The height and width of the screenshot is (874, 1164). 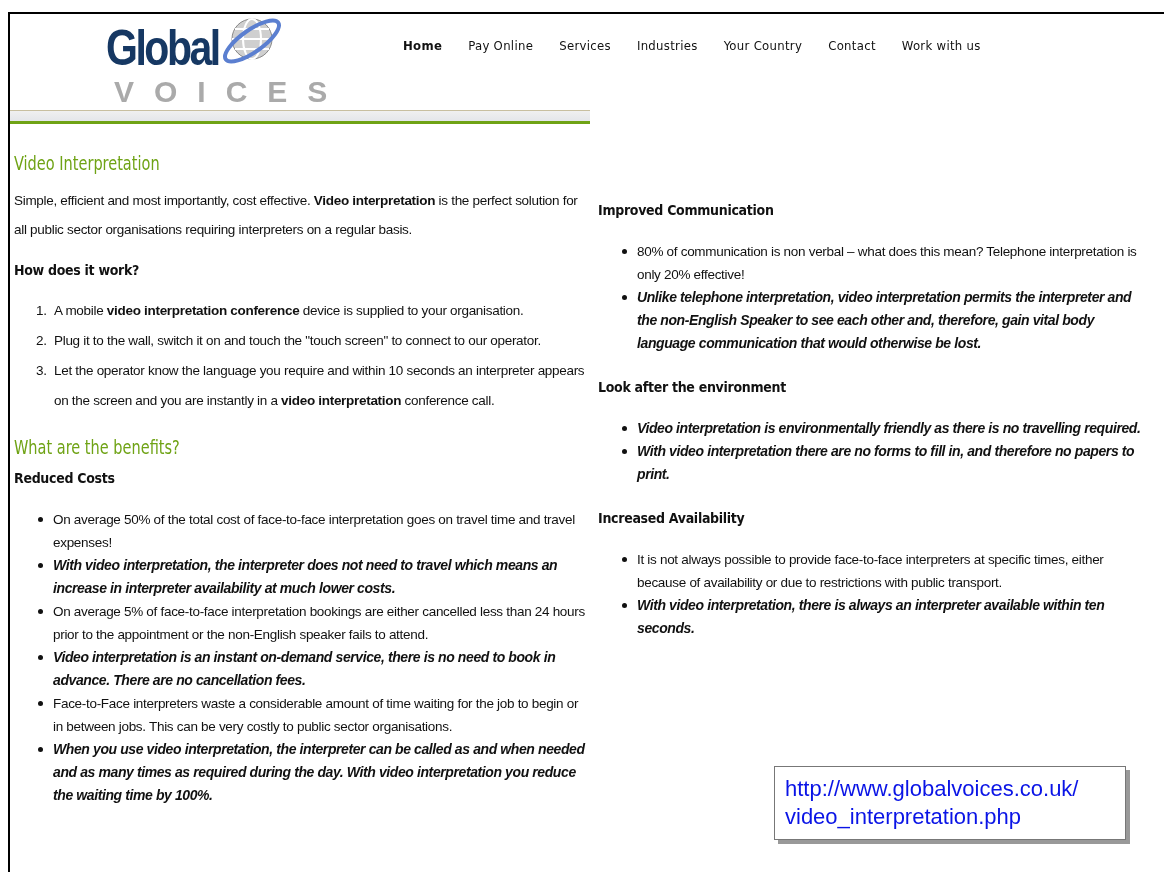 I want to click on nav-link: Services, so click(x=585, y=45).